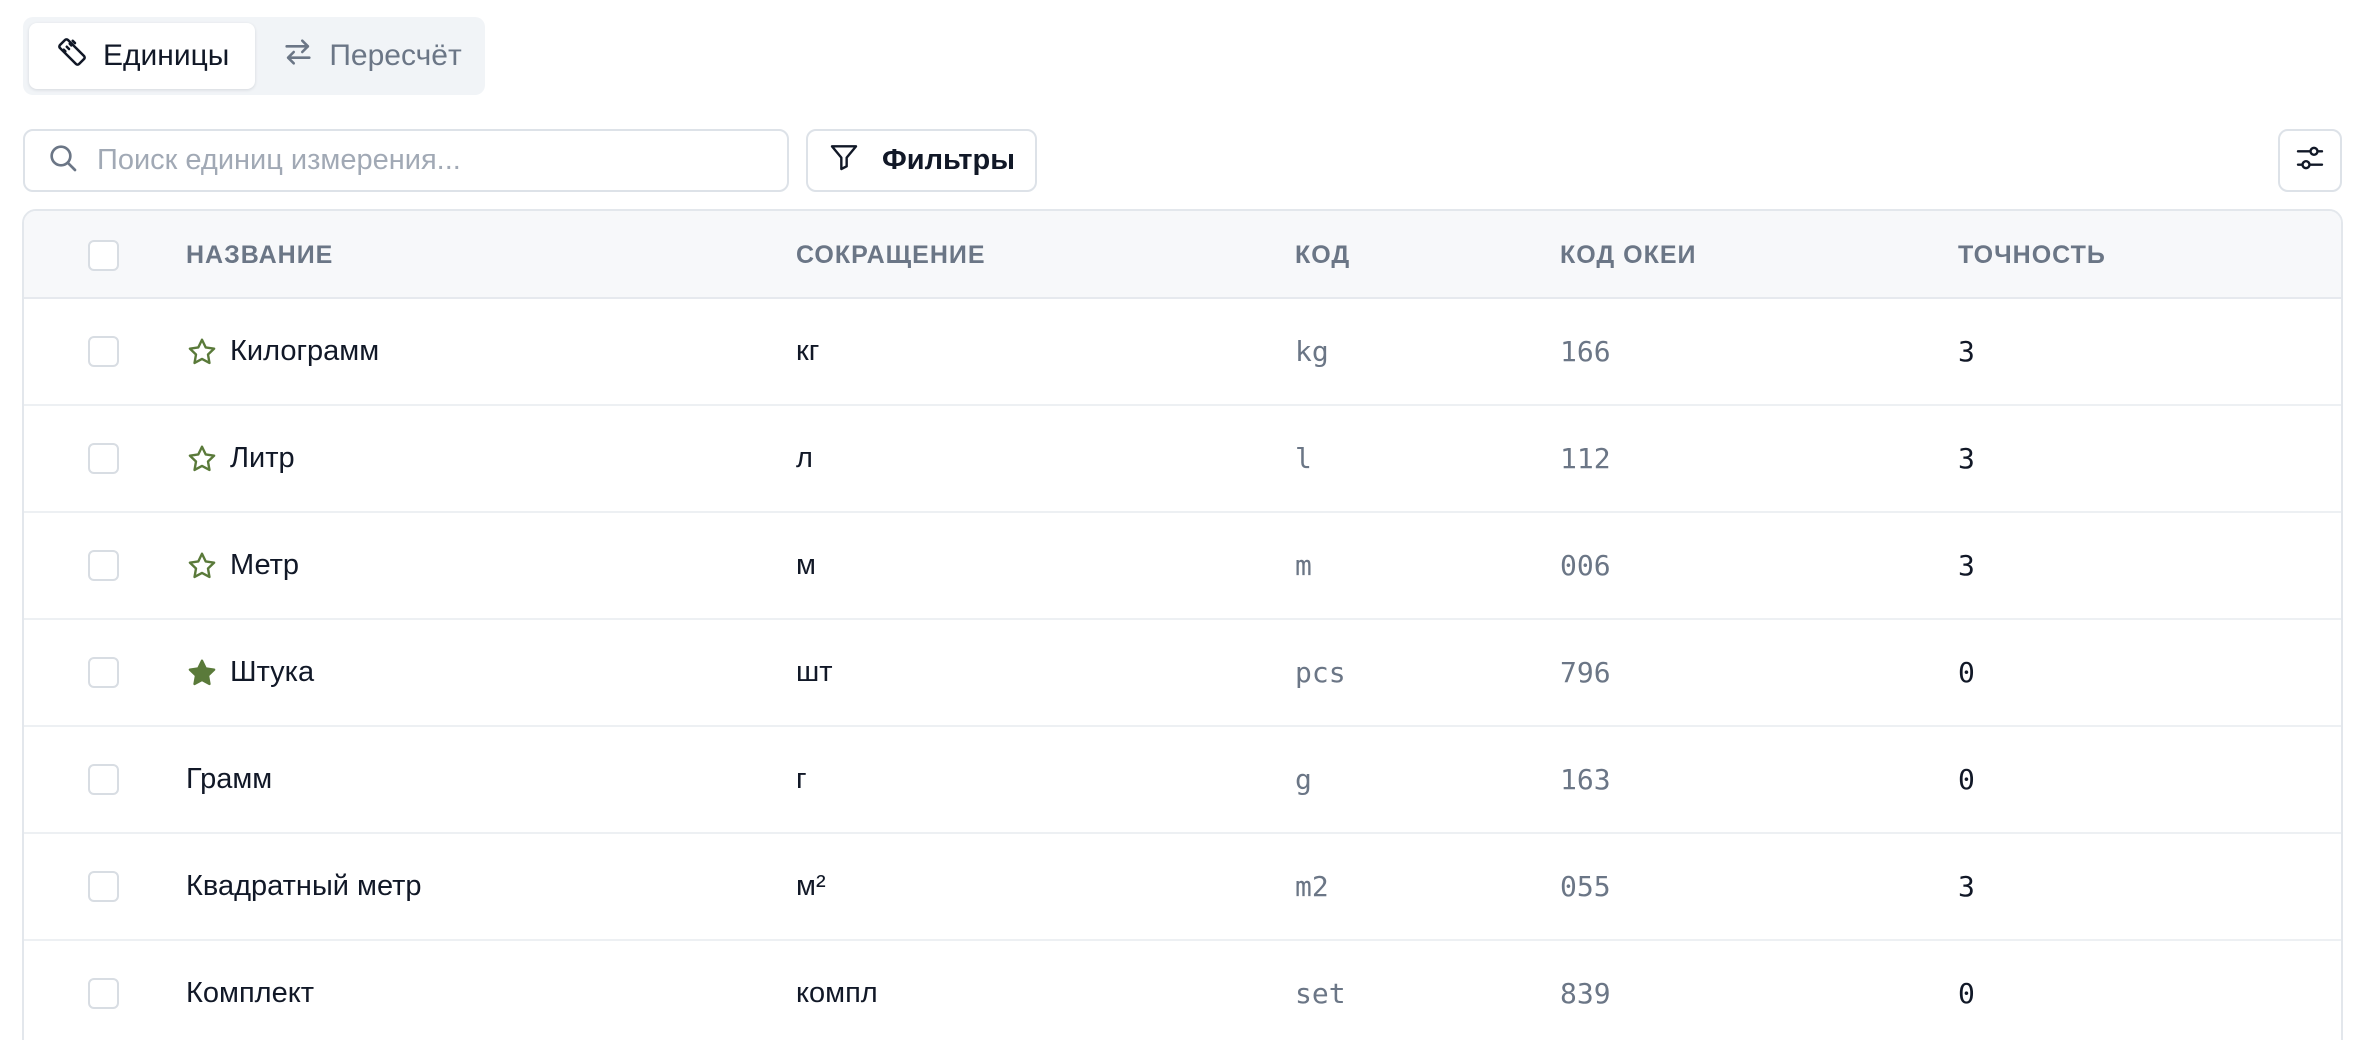  I want to click on filters-button-label: Фильтры, so click(948, 160).